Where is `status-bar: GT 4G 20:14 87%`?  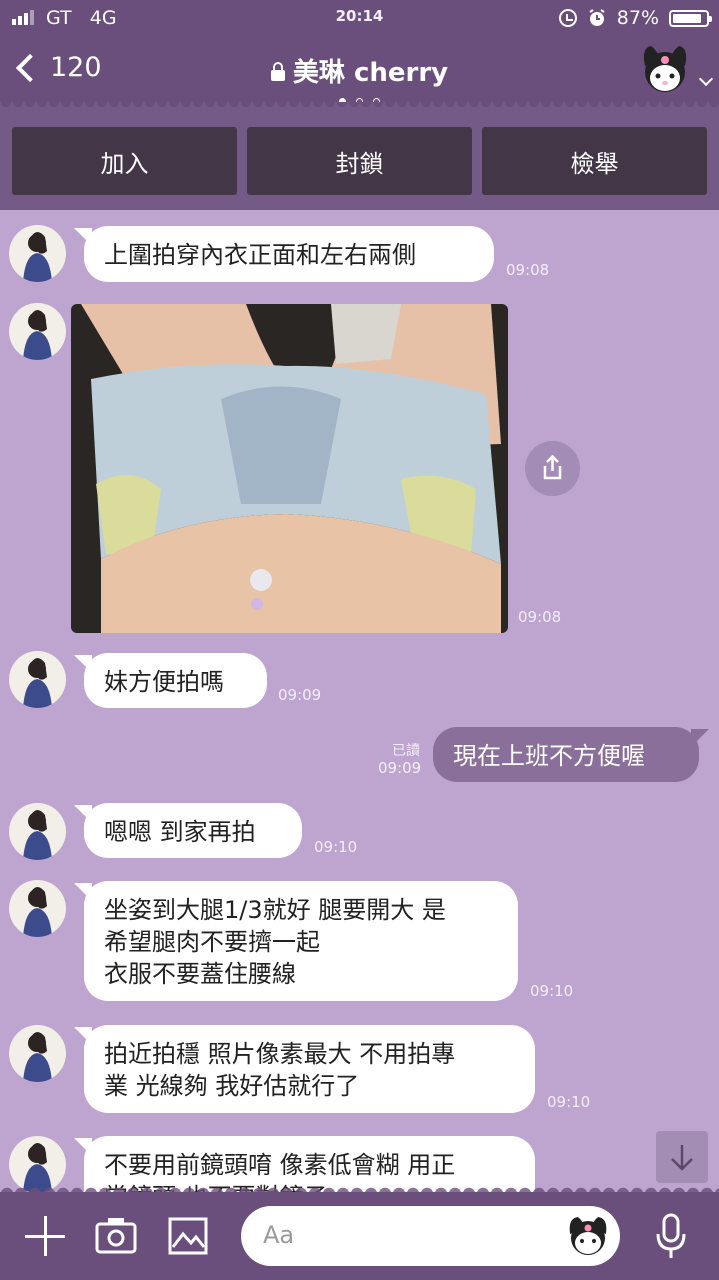 status-bar: GT 4G 20:14 87% is located at coordinates (359, 19).